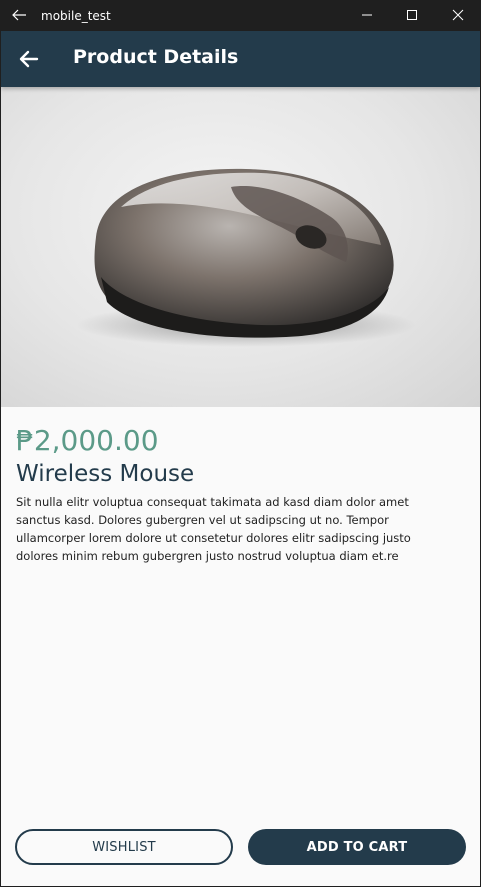 The height and width of the screenshot is (887, 481). I want to click on add-to-cart-button: ADD TO CART, so click(357, 847).